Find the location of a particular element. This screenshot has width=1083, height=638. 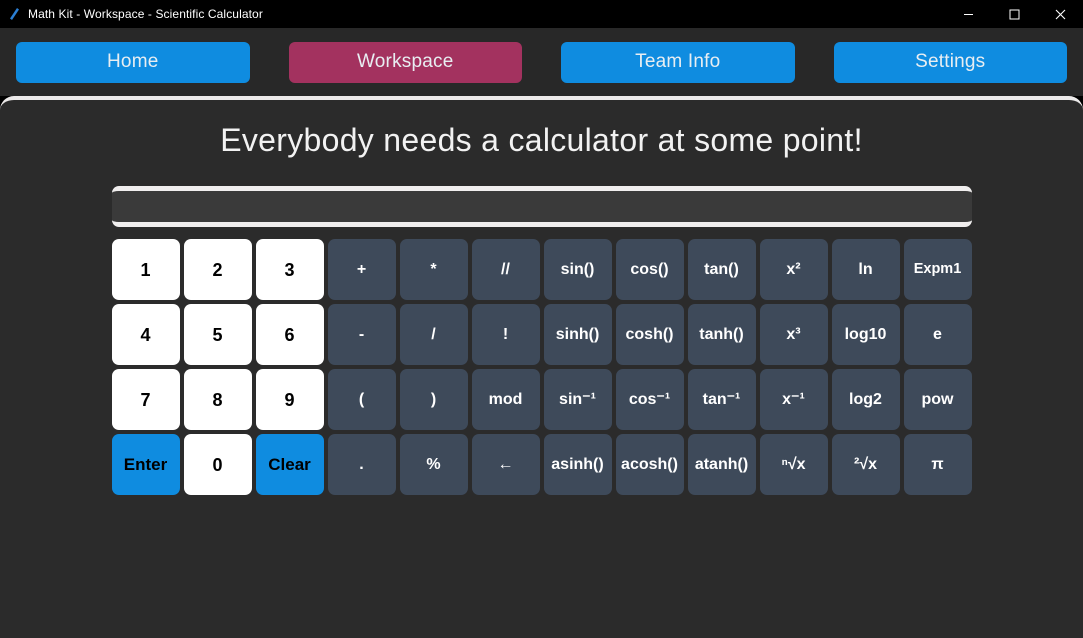

calc-key: 5 is located at coordinates (217, 334).